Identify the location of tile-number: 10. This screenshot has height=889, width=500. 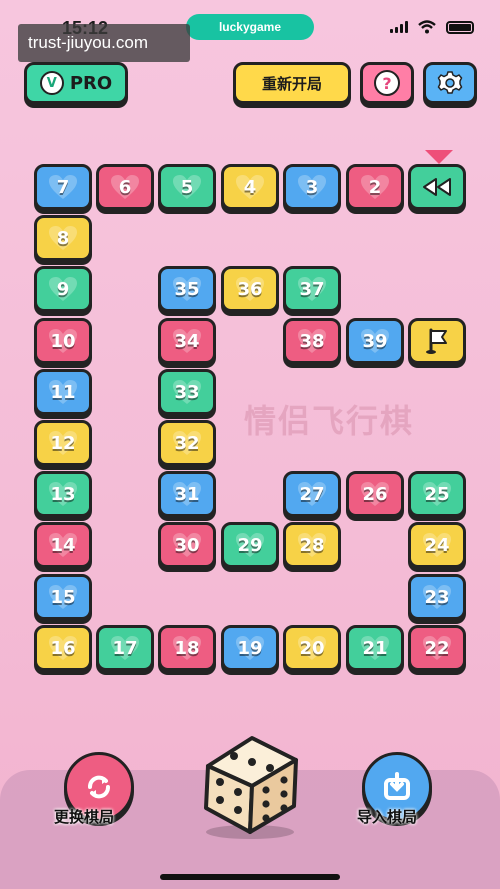
(63, 341).